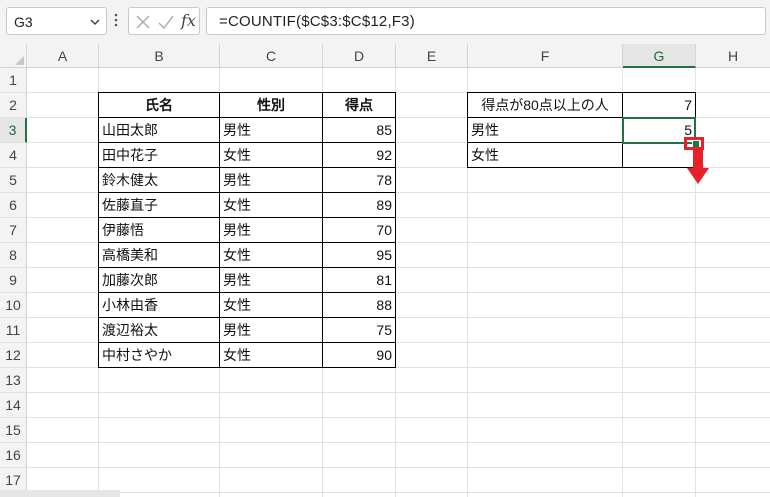  I want to click on cell-score: 90, so click(359, 355).